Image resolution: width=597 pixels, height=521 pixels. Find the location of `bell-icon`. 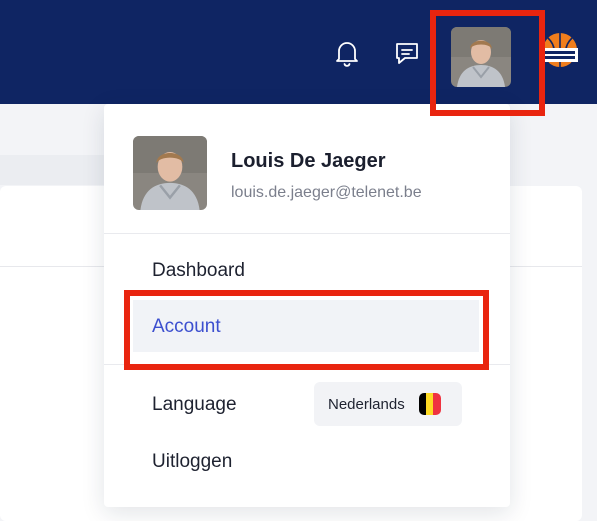

bell-icon is located at coordinates (347, 53).